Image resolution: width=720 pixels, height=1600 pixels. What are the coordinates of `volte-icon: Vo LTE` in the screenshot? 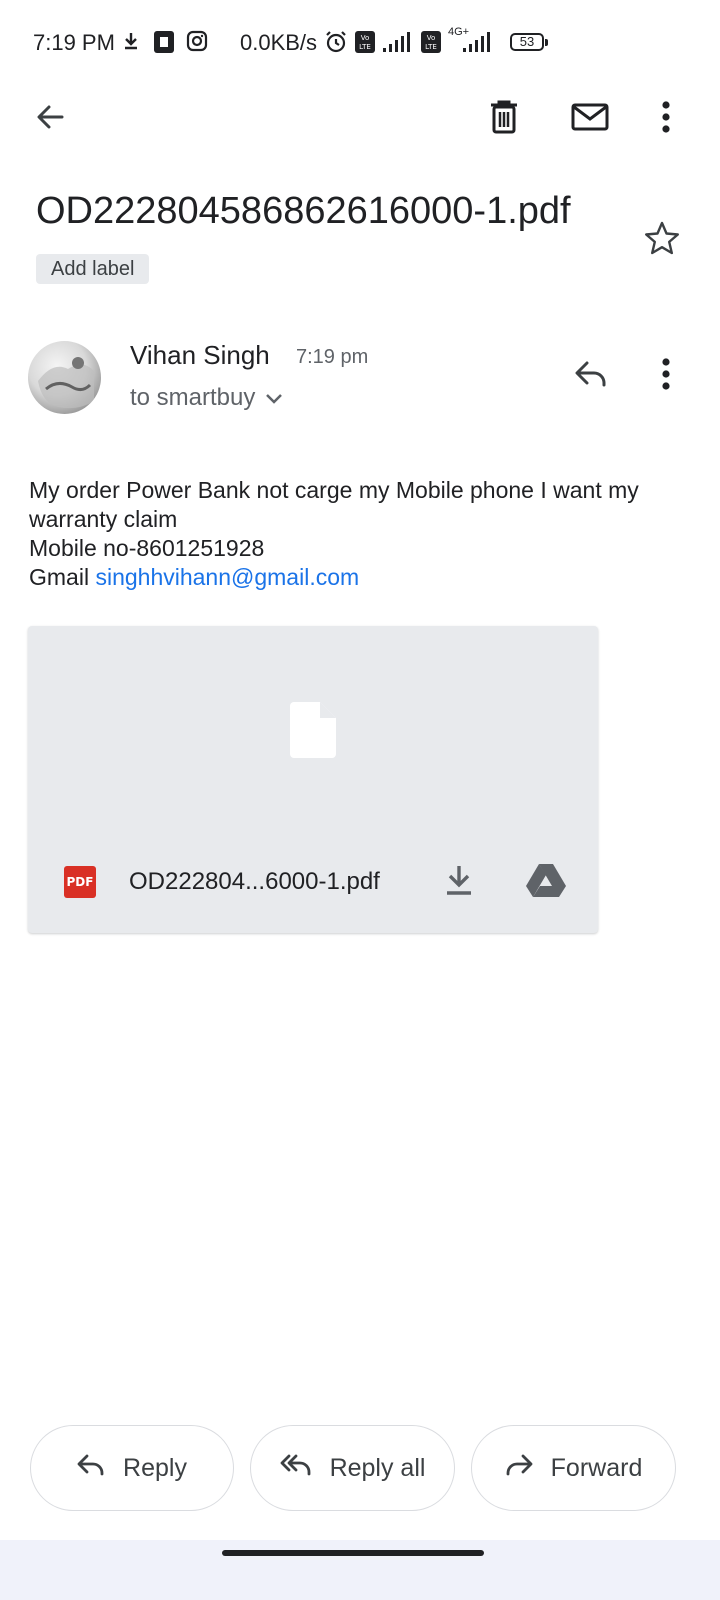 It's located at (365, 44).